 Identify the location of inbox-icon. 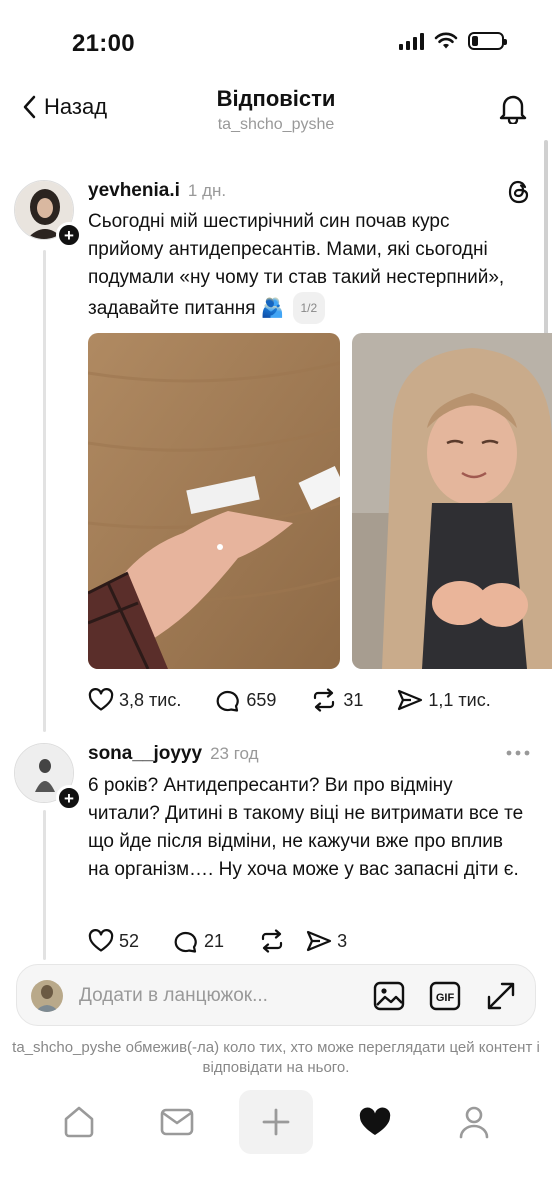
(177, 1122).